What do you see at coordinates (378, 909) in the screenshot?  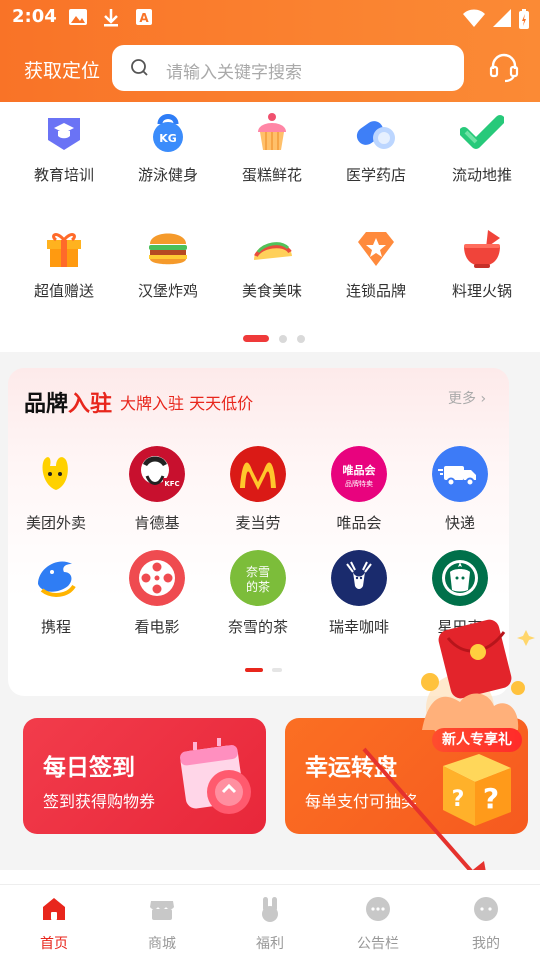 I see `chat-bubble-icon` at bounding box center [378, 909].